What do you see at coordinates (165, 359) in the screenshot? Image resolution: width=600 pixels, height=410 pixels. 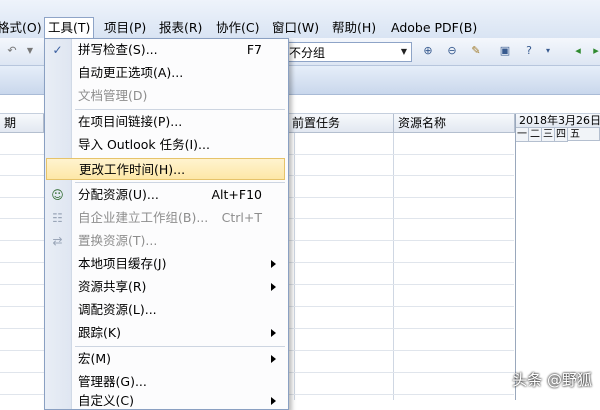 I see `menu-item-macro: 宏(M)` at bounding box center [165, 359].